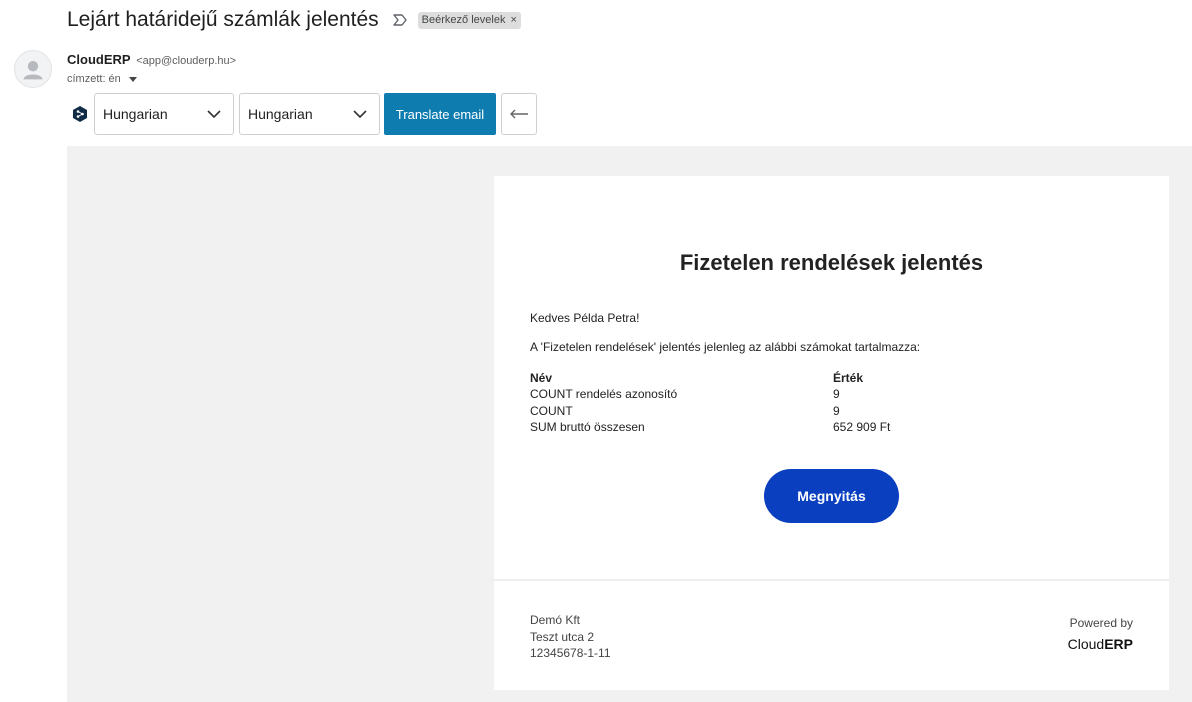 The image size is (1192, 702). I want to click on brand-logo: CloudERP, so click(1100, 644).